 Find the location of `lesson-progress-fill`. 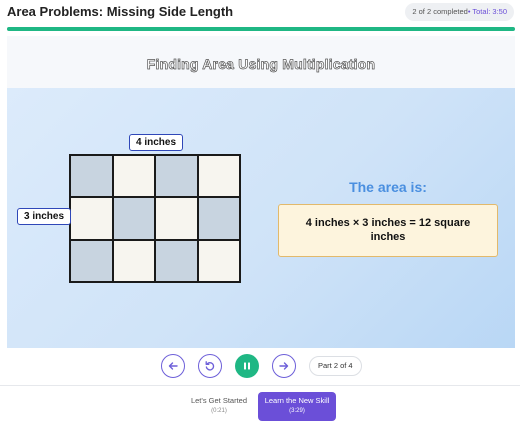

lesson-progress-fill is located at coordinates (261, 29).